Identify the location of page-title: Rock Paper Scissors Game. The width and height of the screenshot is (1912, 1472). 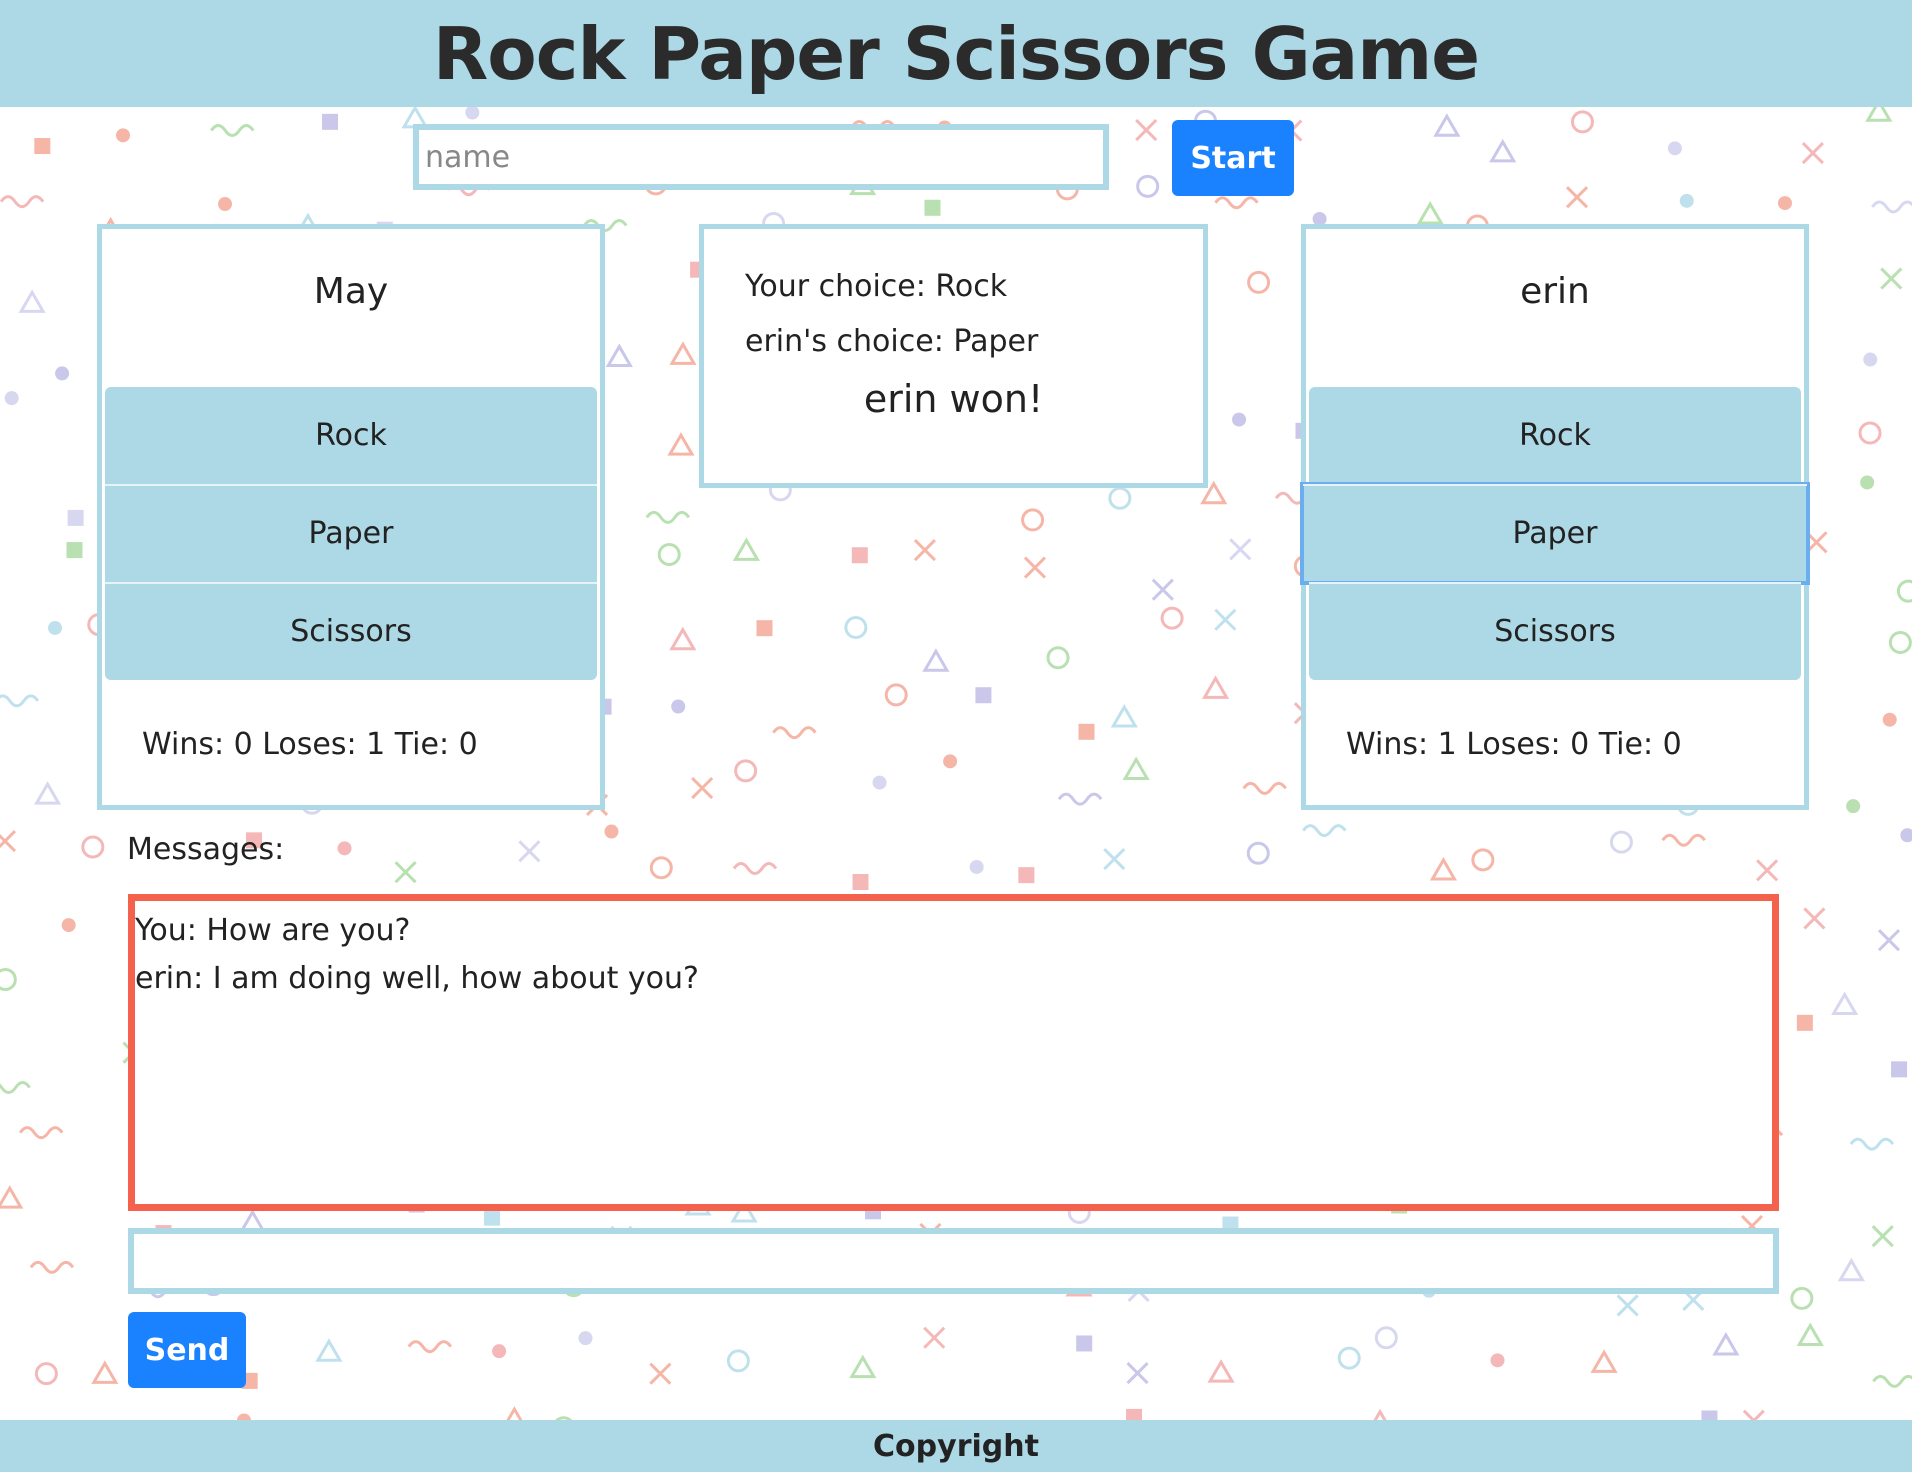
(956, 53).